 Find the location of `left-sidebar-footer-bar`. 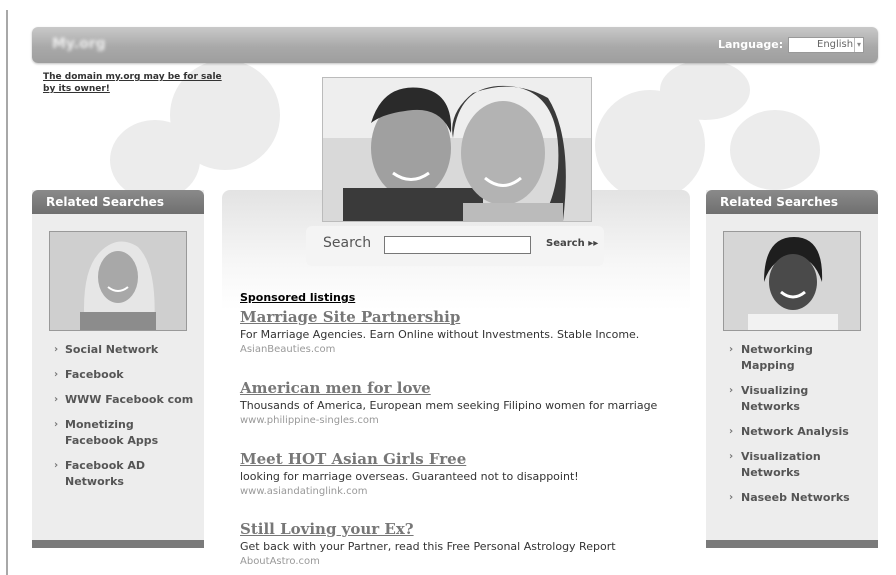

left-sidebar-footer-bar is located at coordinates (118, 544).